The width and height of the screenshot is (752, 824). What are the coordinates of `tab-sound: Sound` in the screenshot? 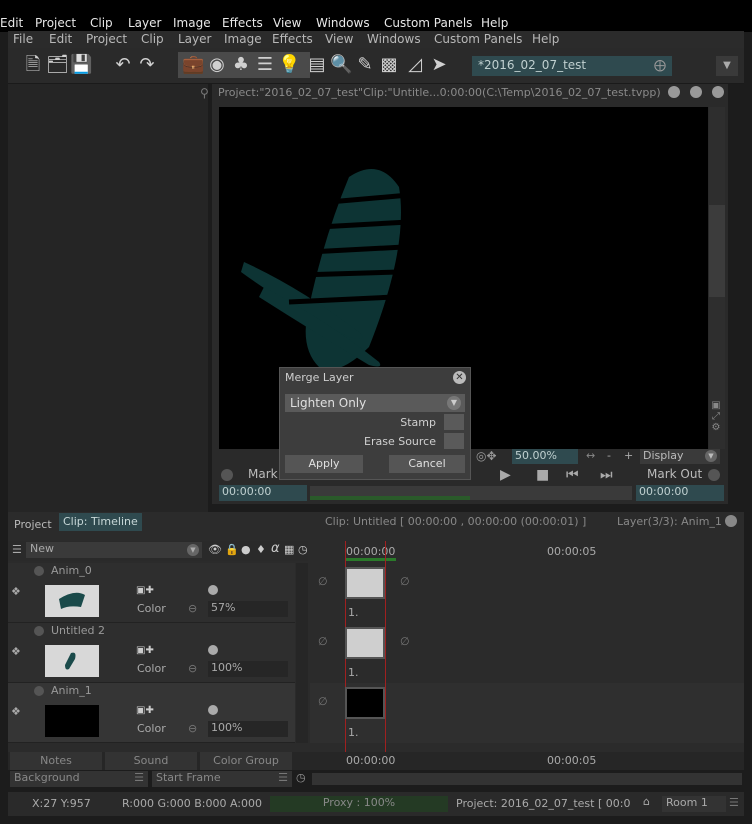 It's located at (151, 761).